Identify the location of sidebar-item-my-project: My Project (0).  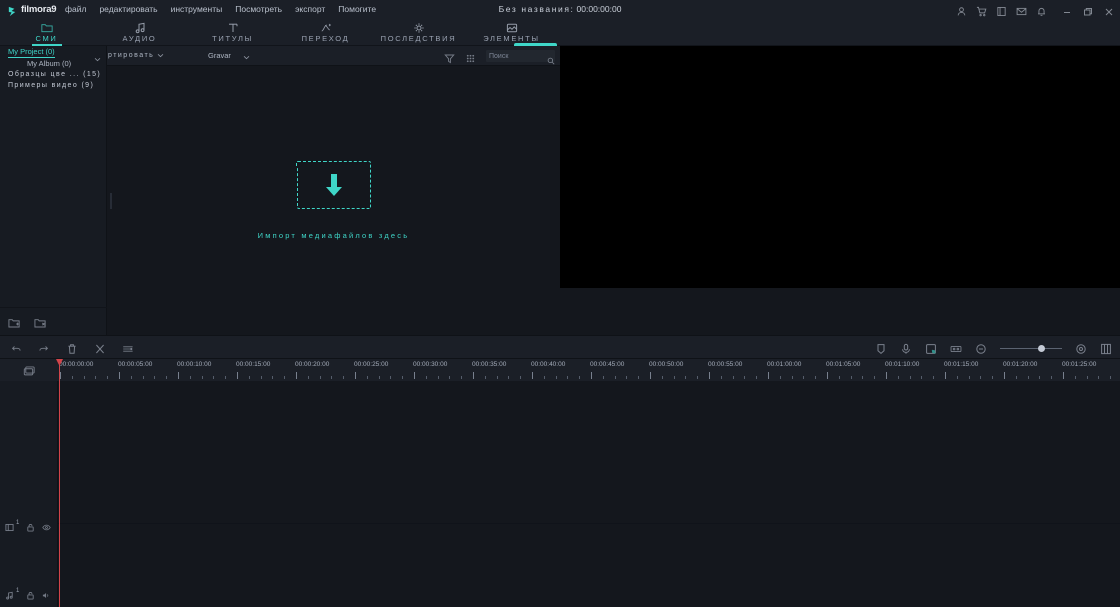
(53, 54).